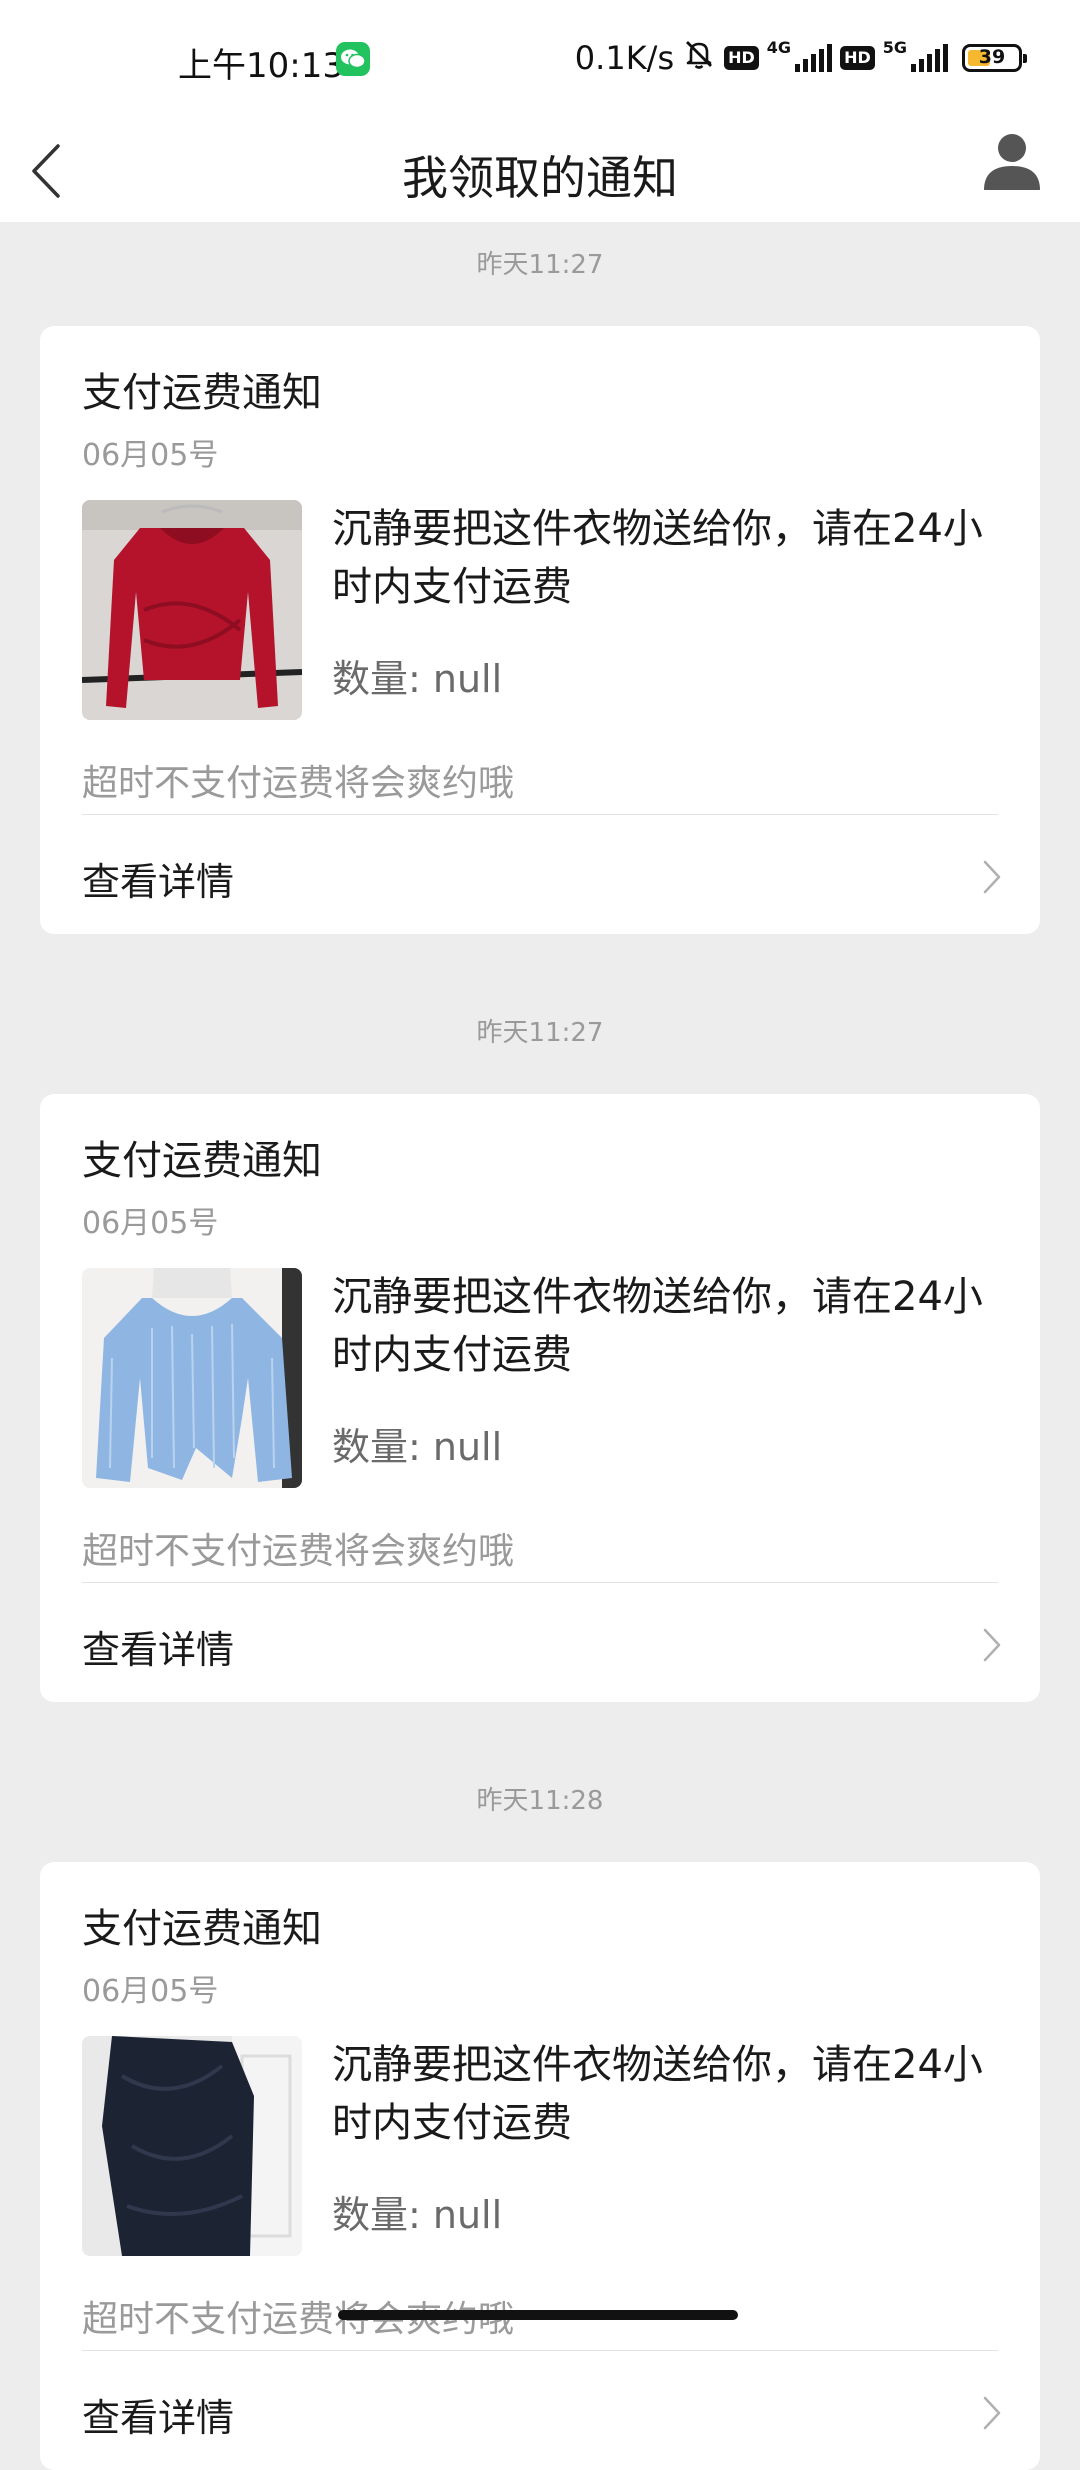 This screenshot has width=1080, height=2470. What do you see at coordinates (894, 47) in the screenshot?
I see `network-type-label: 5G` at bounding box center [894, 47].